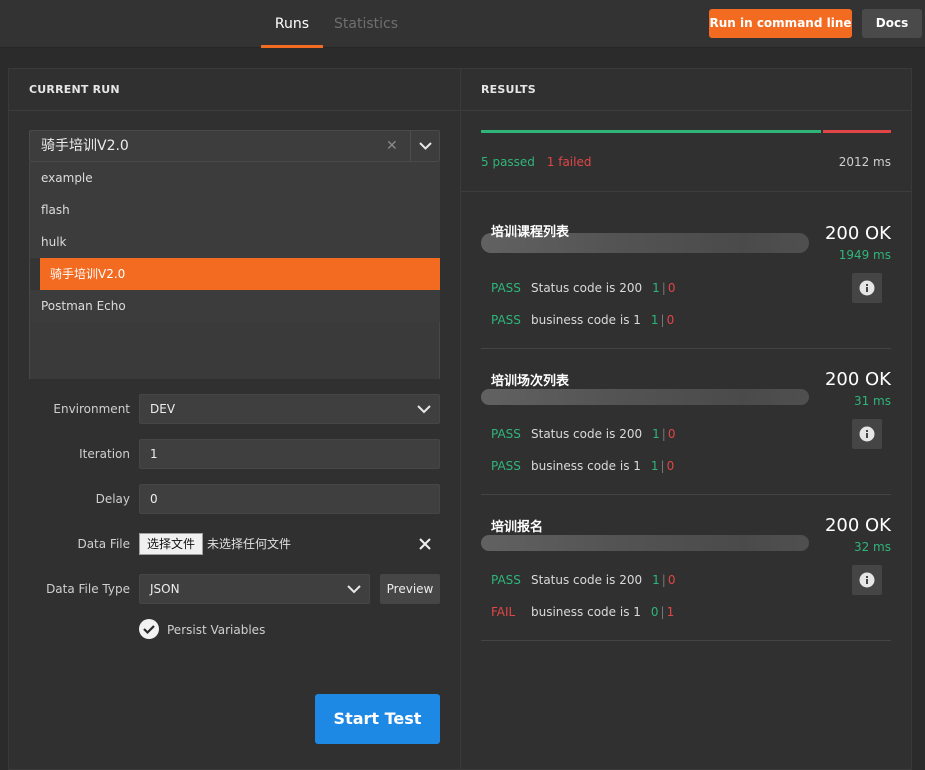 The width and height of the screenshot is (925, 770). I want to click on dropdown-option-selected: 骑手培训V2.0, so click(240, 274).